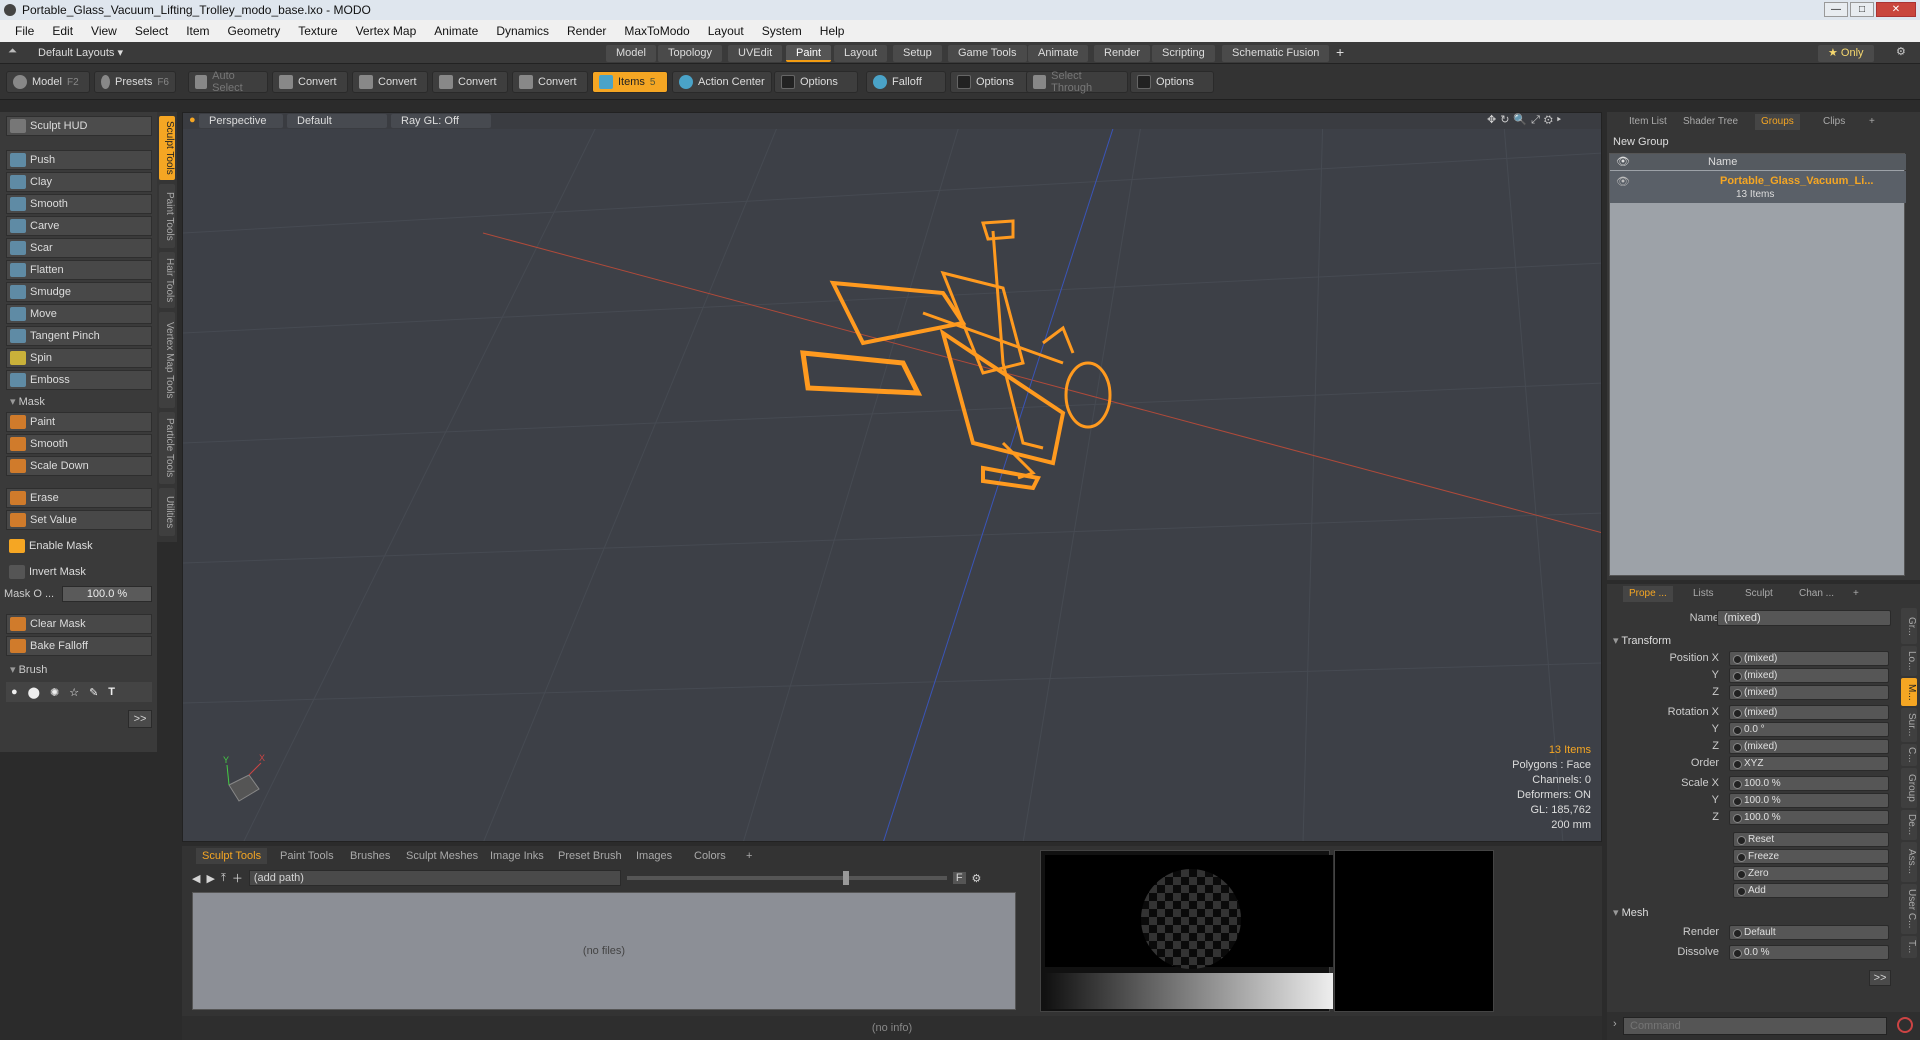  I want to click on clear-mask-button: Clear Mask, so click(79, 624).